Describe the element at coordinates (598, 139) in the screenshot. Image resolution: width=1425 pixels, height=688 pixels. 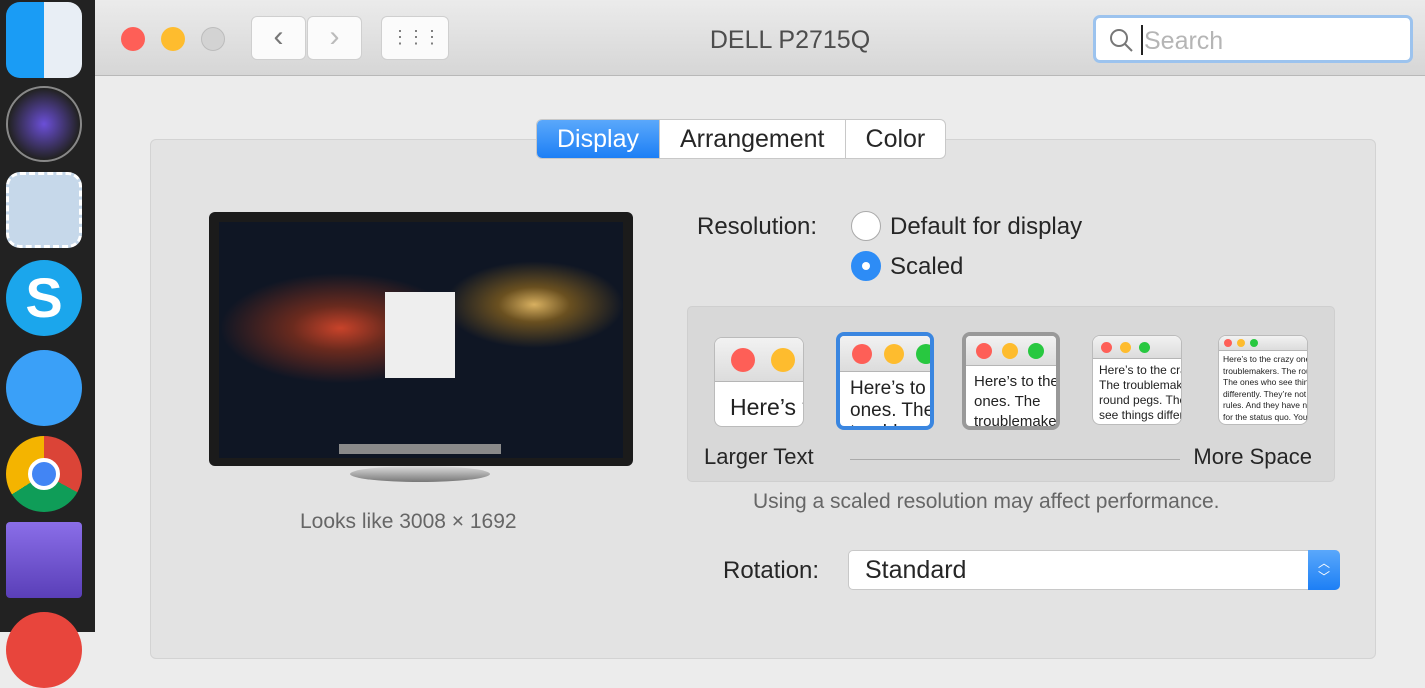
I see `tab-display: Display` at that location.